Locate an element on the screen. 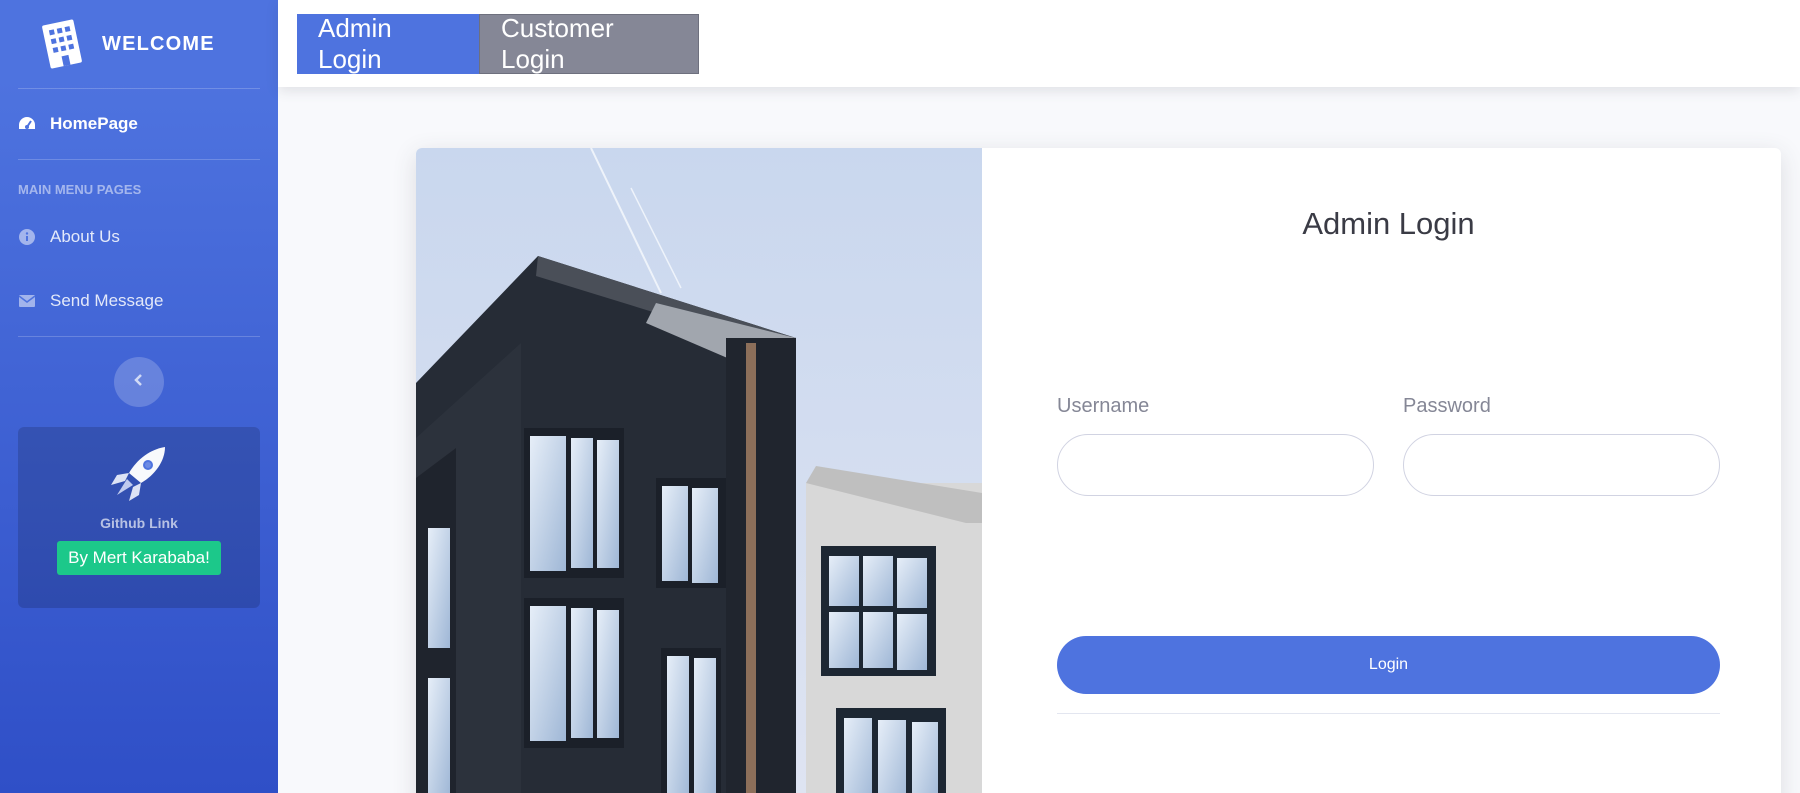  building-icon is located at coordinates (61, 44).